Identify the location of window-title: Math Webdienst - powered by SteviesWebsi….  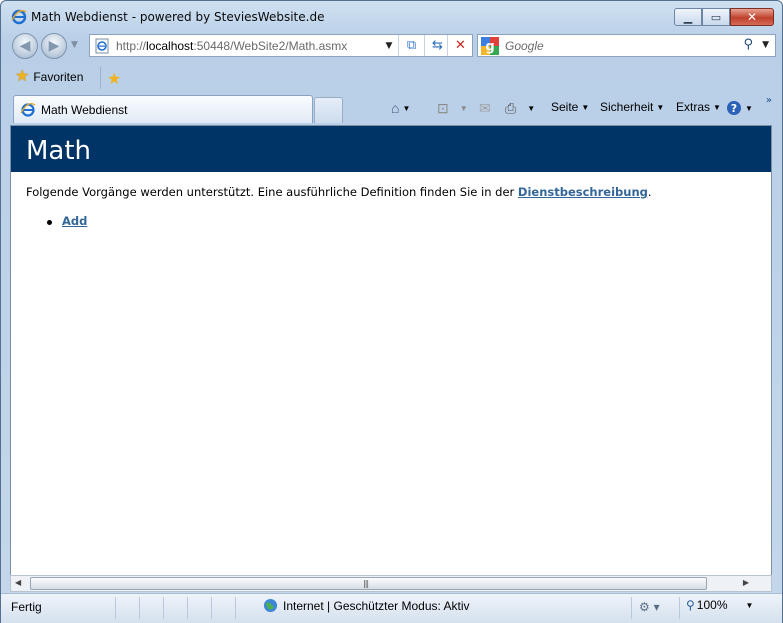
(178, 17).